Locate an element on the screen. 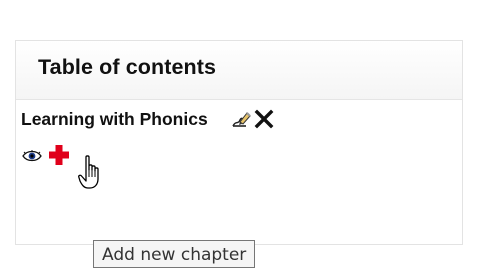 The width and height of the screenshot is (500, 273). hand-pointer-icon is located at coordinates (93, 173).